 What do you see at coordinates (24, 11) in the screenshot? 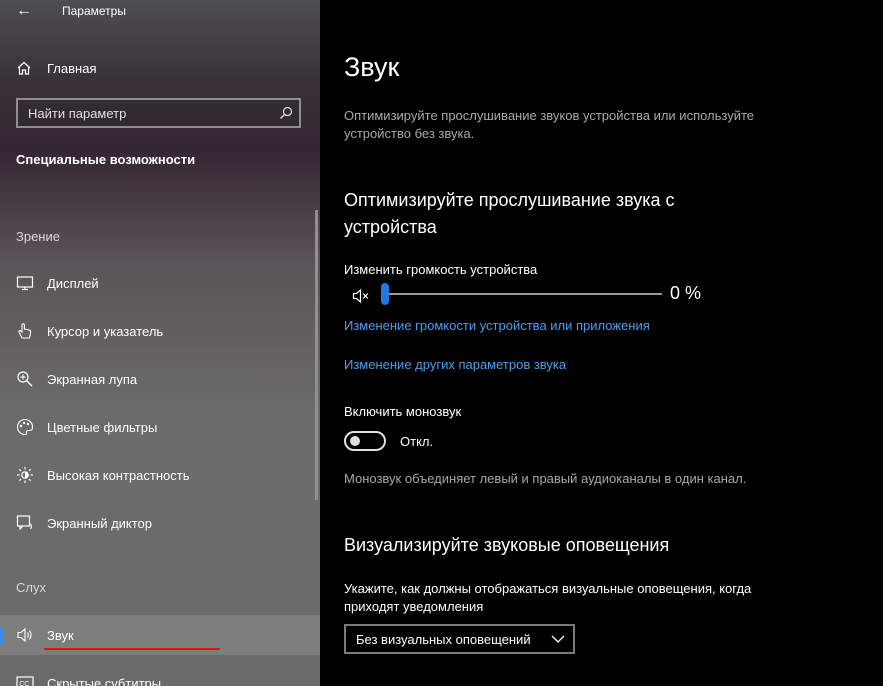
I see `back-arrow-icon: ←` at bounding box center [24, 11].